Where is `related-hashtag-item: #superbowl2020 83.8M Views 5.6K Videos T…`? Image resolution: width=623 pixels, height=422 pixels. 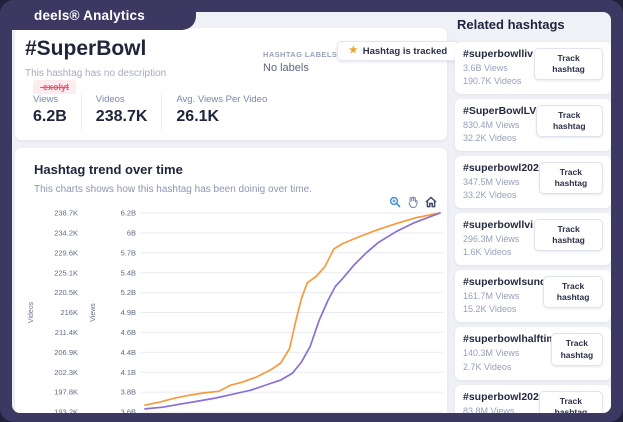
related-hashtag-item: #superbowl2020 83.8M Views 5.6K Videos T… is located at coordinates (533, 398).